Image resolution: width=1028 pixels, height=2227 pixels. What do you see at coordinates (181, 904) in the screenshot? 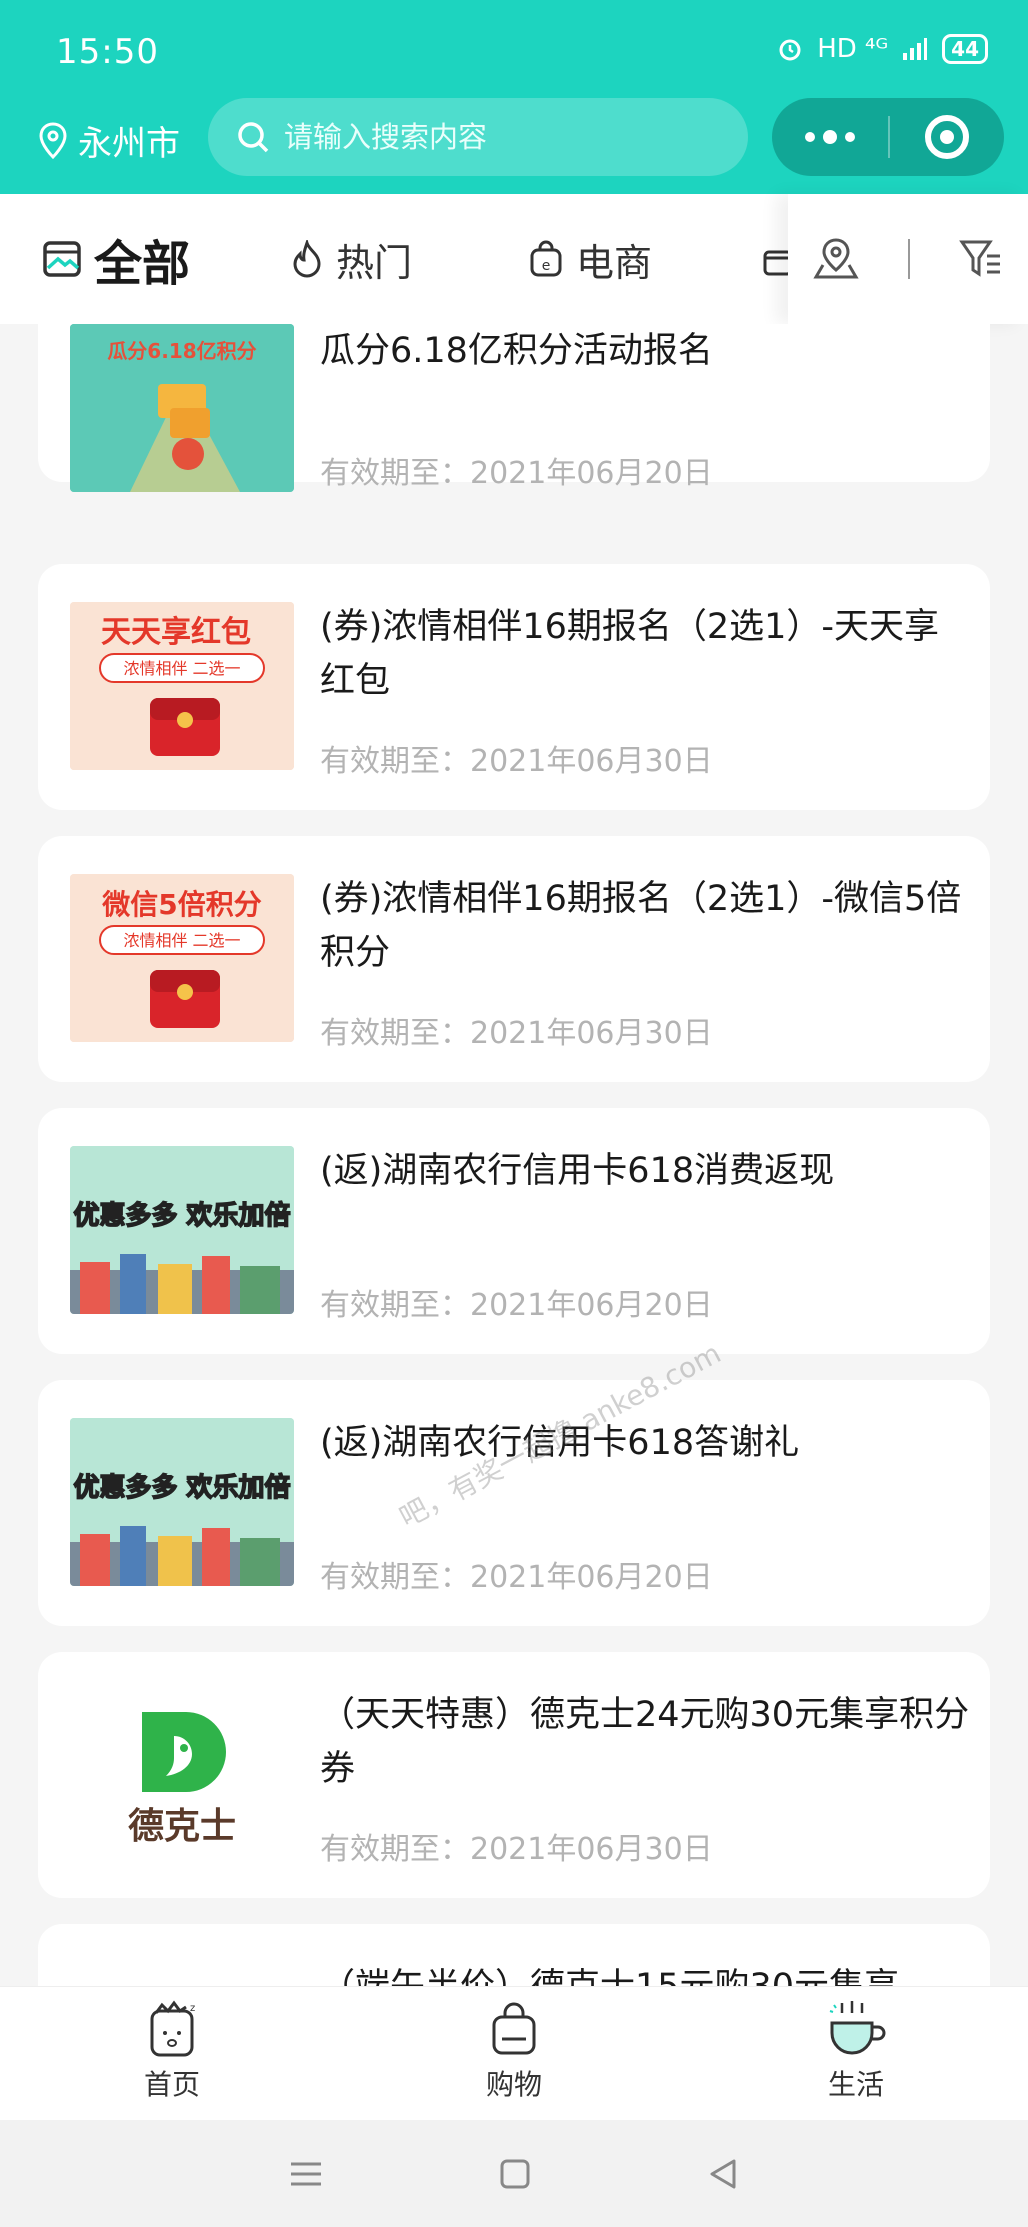
I see `thumb-text: 微信5倍积分` at bounding box center [181, 904].